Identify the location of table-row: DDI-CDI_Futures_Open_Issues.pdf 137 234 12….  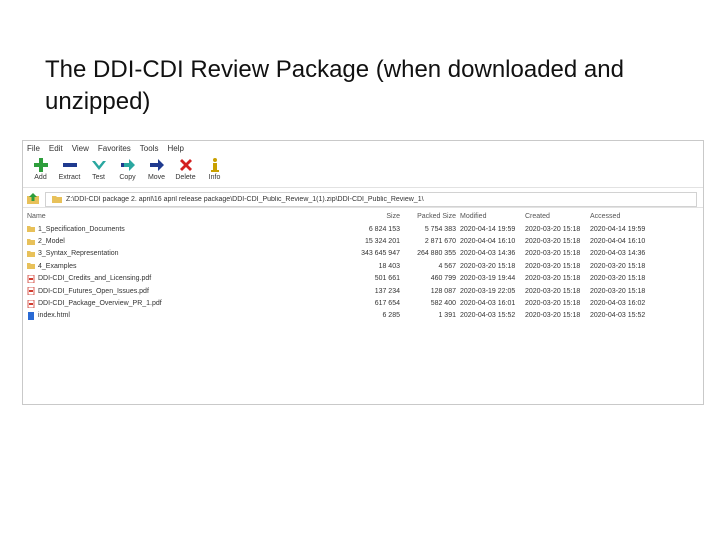
(347, 291).